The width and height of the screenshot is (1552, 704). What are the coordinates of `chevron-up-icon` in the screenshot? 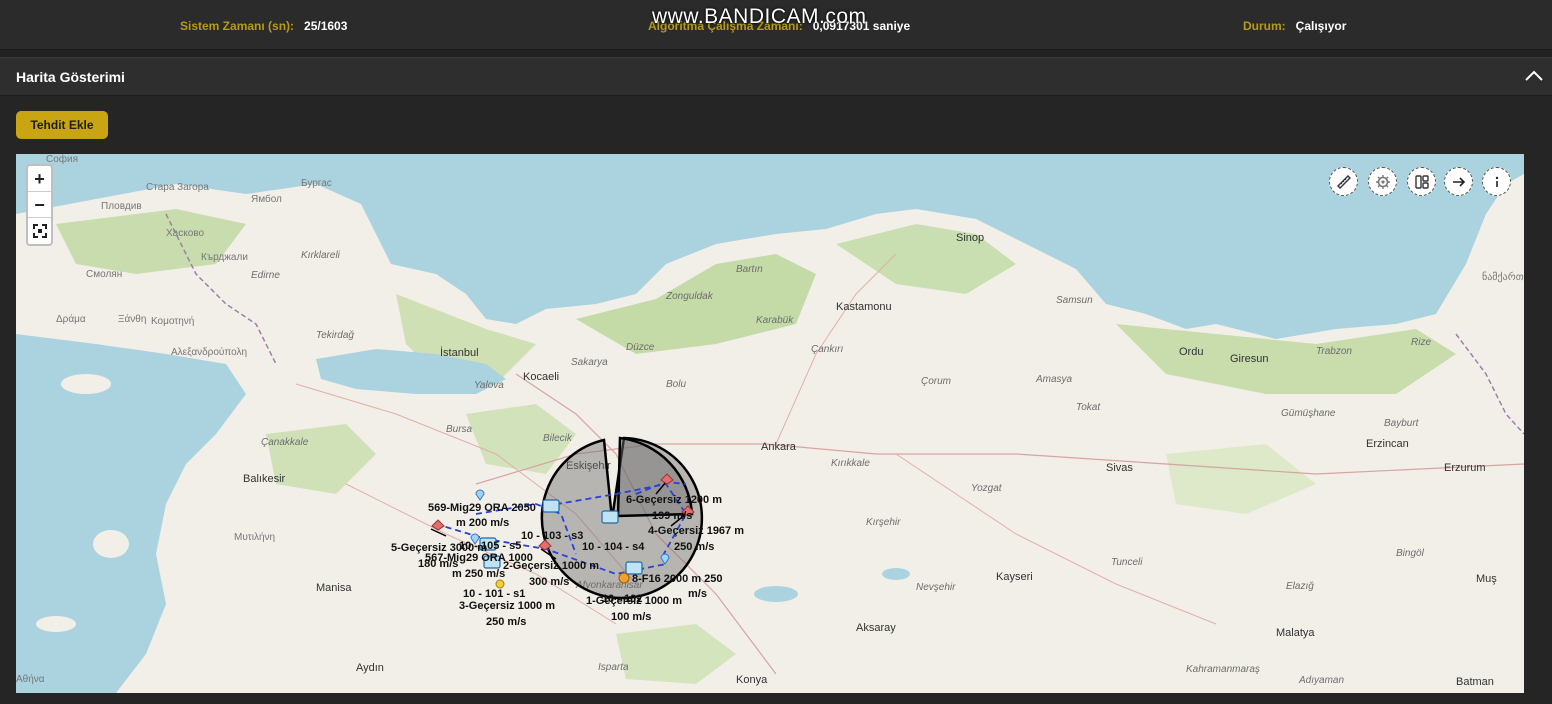 It's located at (1534, 75).